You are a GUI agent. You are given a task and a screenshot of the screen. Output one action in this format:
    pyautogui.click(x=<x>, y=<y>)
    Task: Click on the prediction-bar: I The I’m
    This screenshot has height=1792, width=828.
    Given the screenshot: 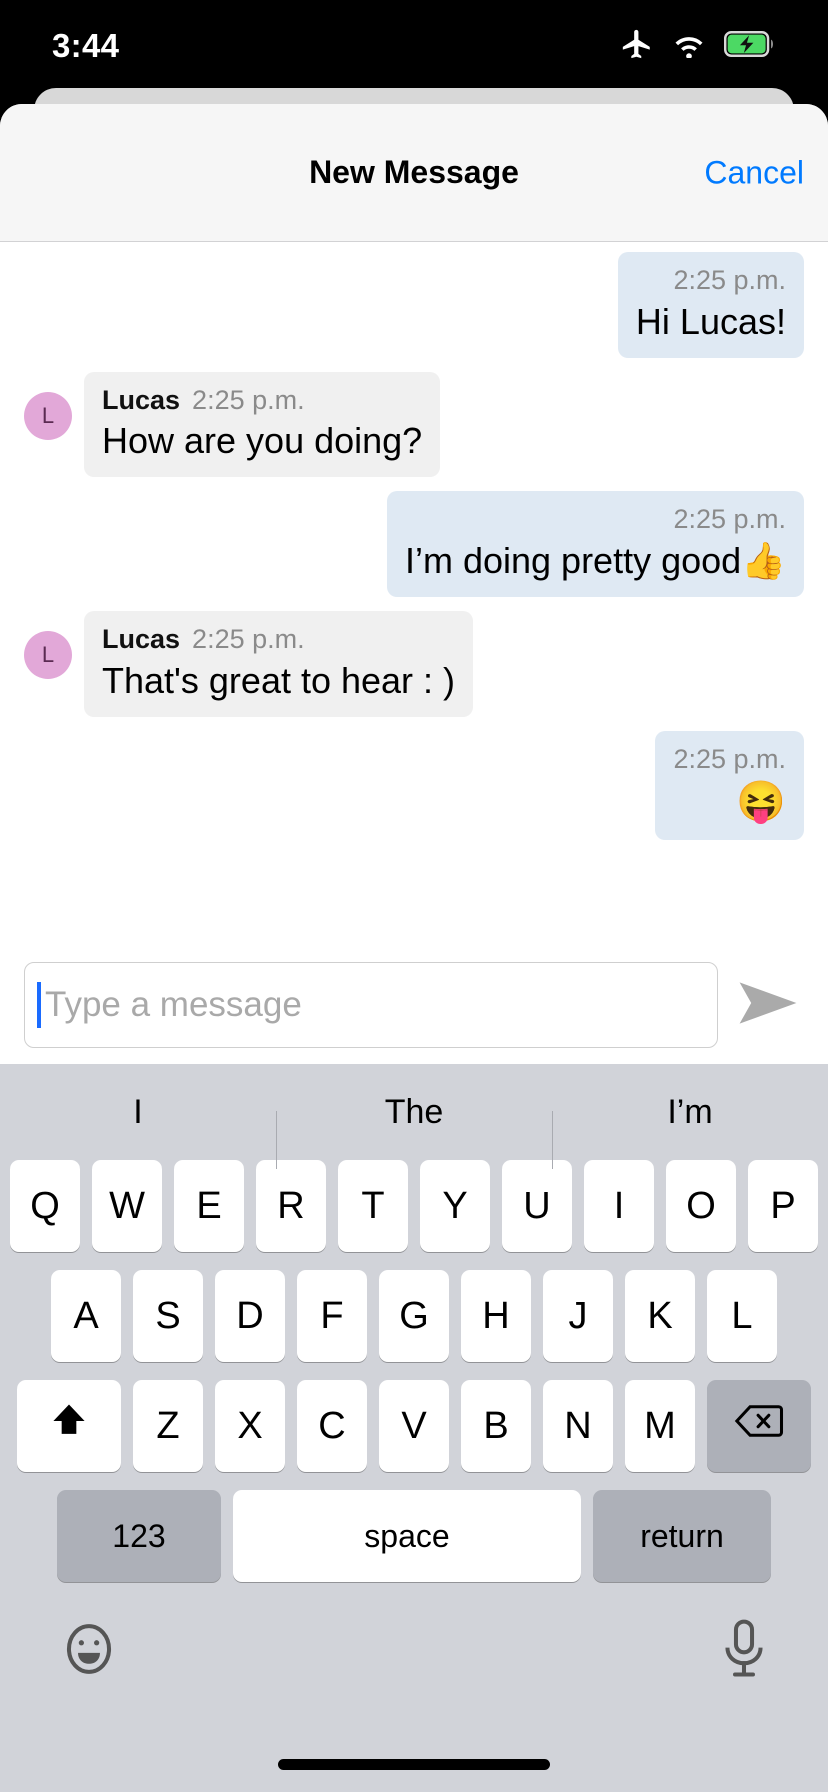 What is the action you would take?
    pyautogui.click(x=414, y=1116)
    